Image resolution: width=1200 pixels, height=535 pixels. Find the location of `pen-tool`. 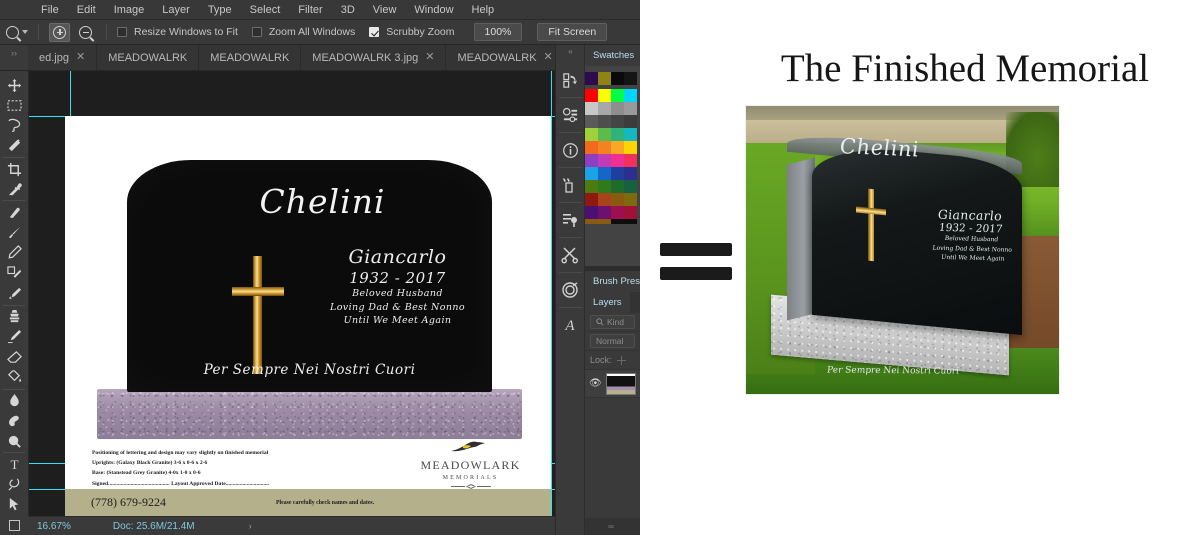

pen-tool is located at coordinates (14, 484).